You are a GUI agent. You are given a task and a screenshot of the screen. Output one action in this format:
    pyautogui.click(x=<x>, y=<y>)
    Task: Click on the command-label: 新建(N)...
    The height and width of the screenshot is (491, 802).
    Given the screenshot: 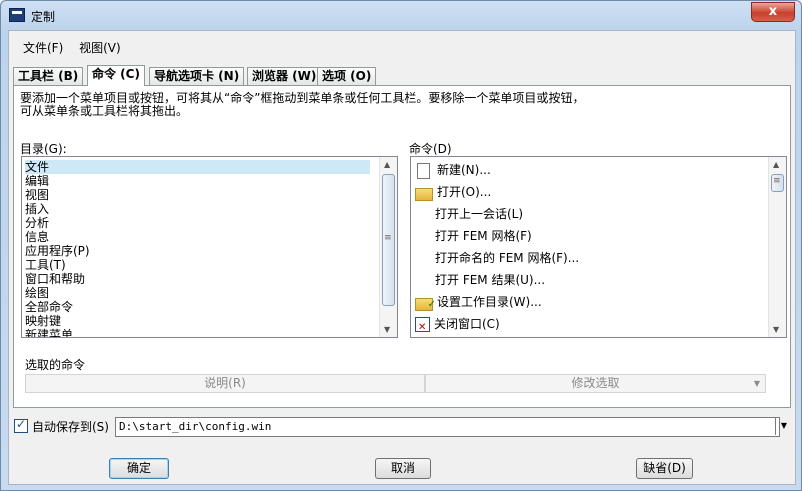 What is the action you would take?
    pyautogui.click(x=464, y=170)
    